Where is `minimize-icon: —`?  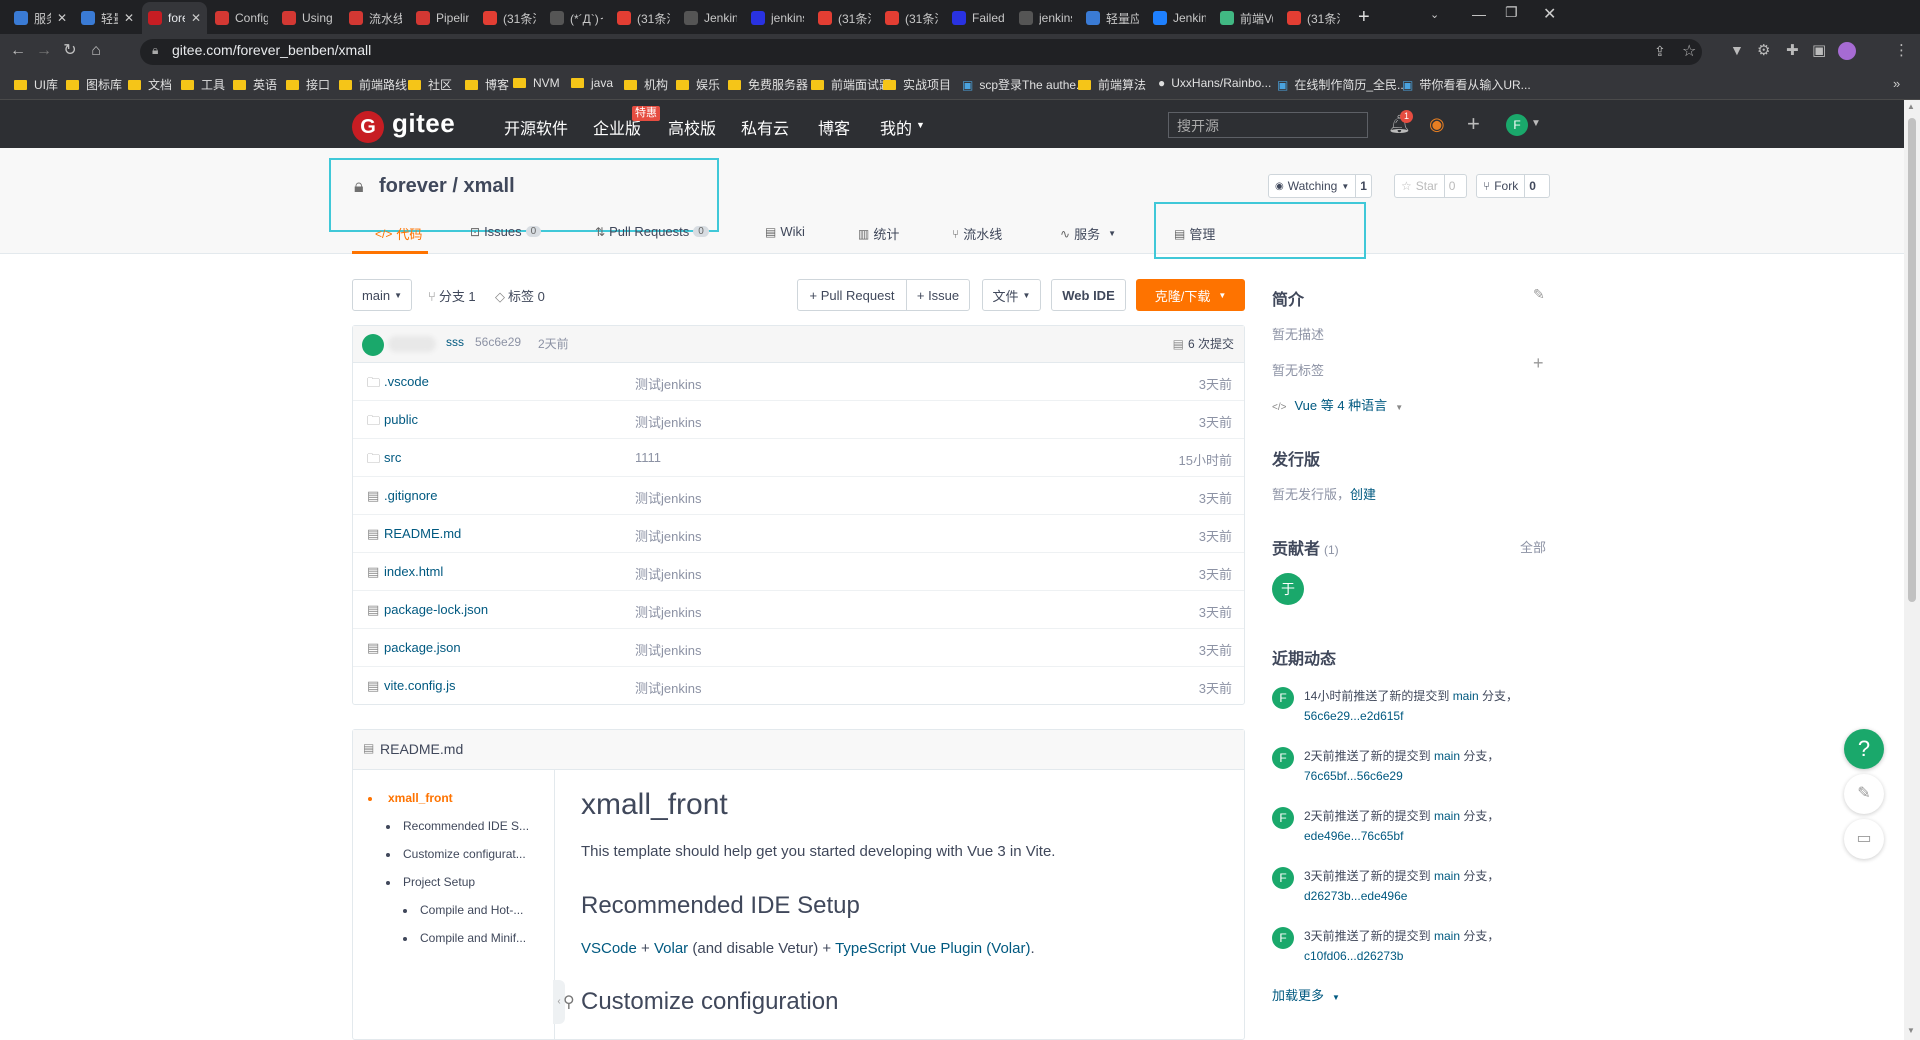
minimize-icon: — is located at coordinates (1479, 14).